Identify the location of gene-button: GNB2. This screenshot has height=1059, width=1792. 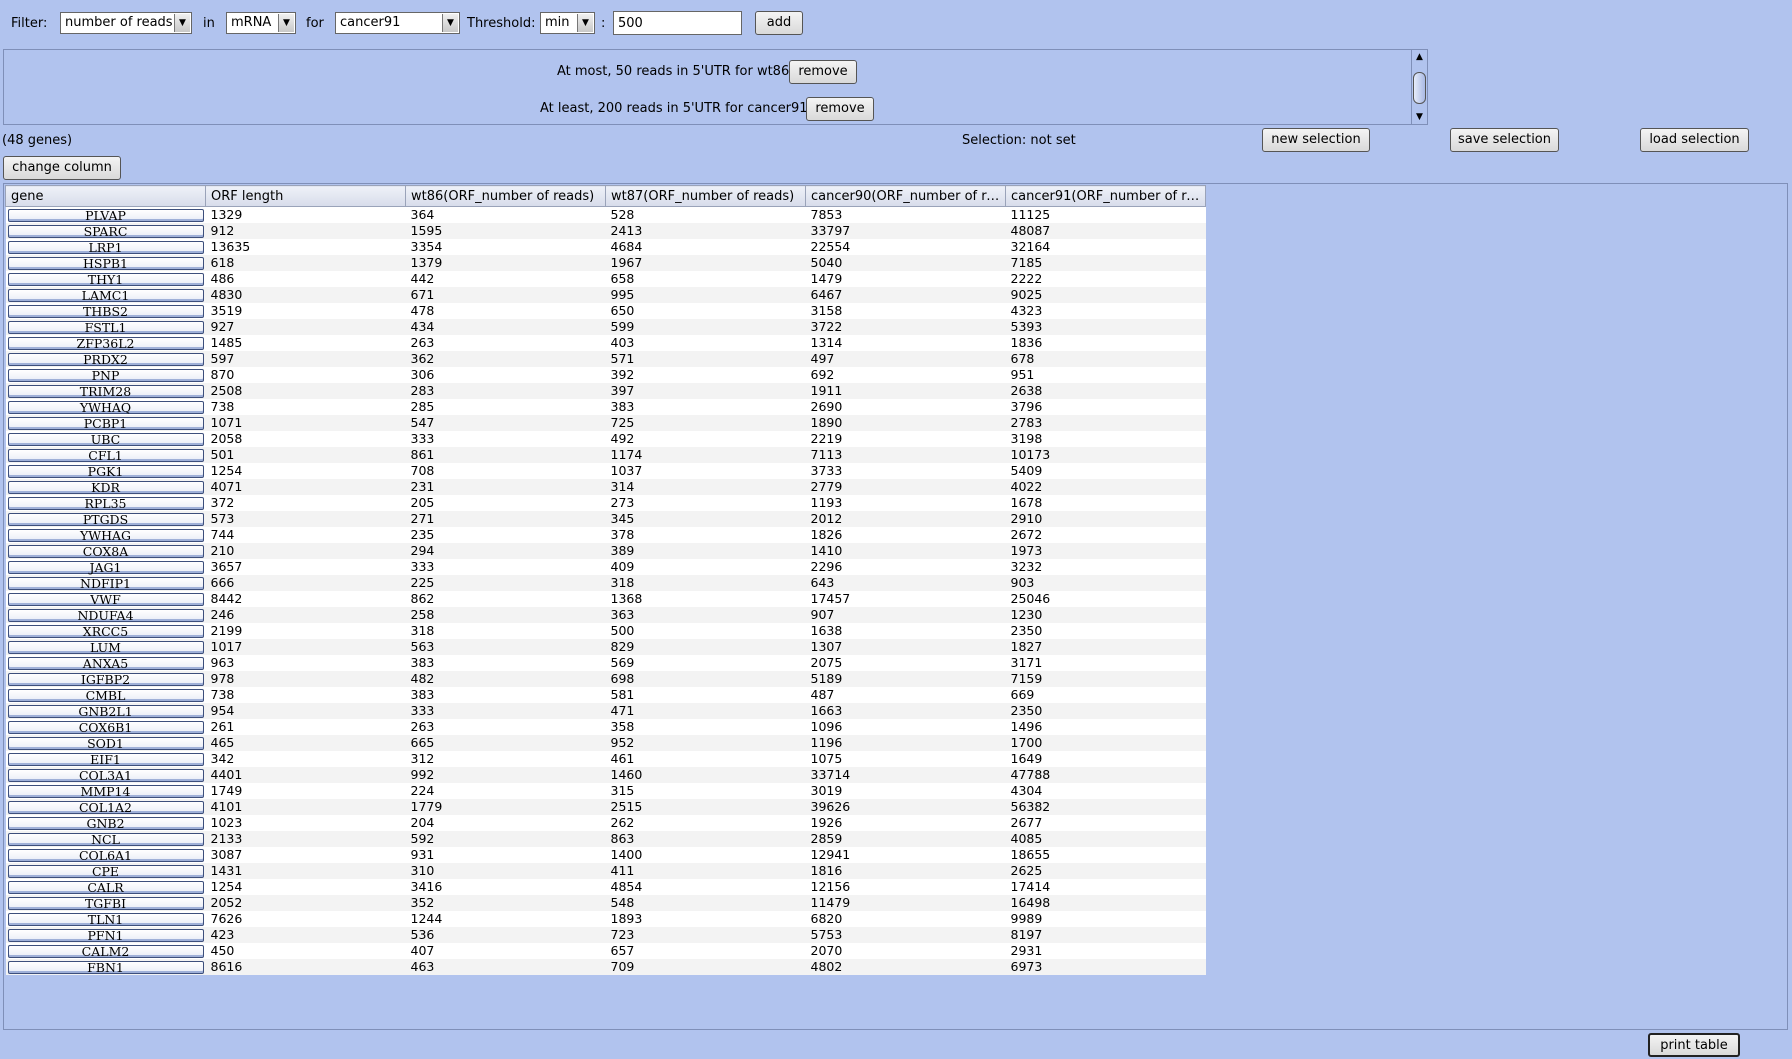
(105, 823).